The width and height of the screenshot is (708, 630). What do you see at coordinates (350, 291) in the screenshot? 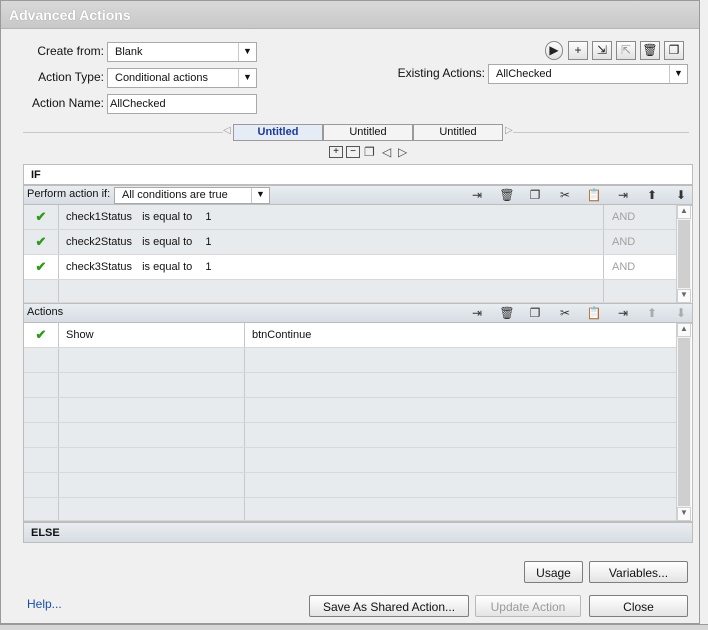
I see `condition-row-empty` at bounding box center [350, 291].